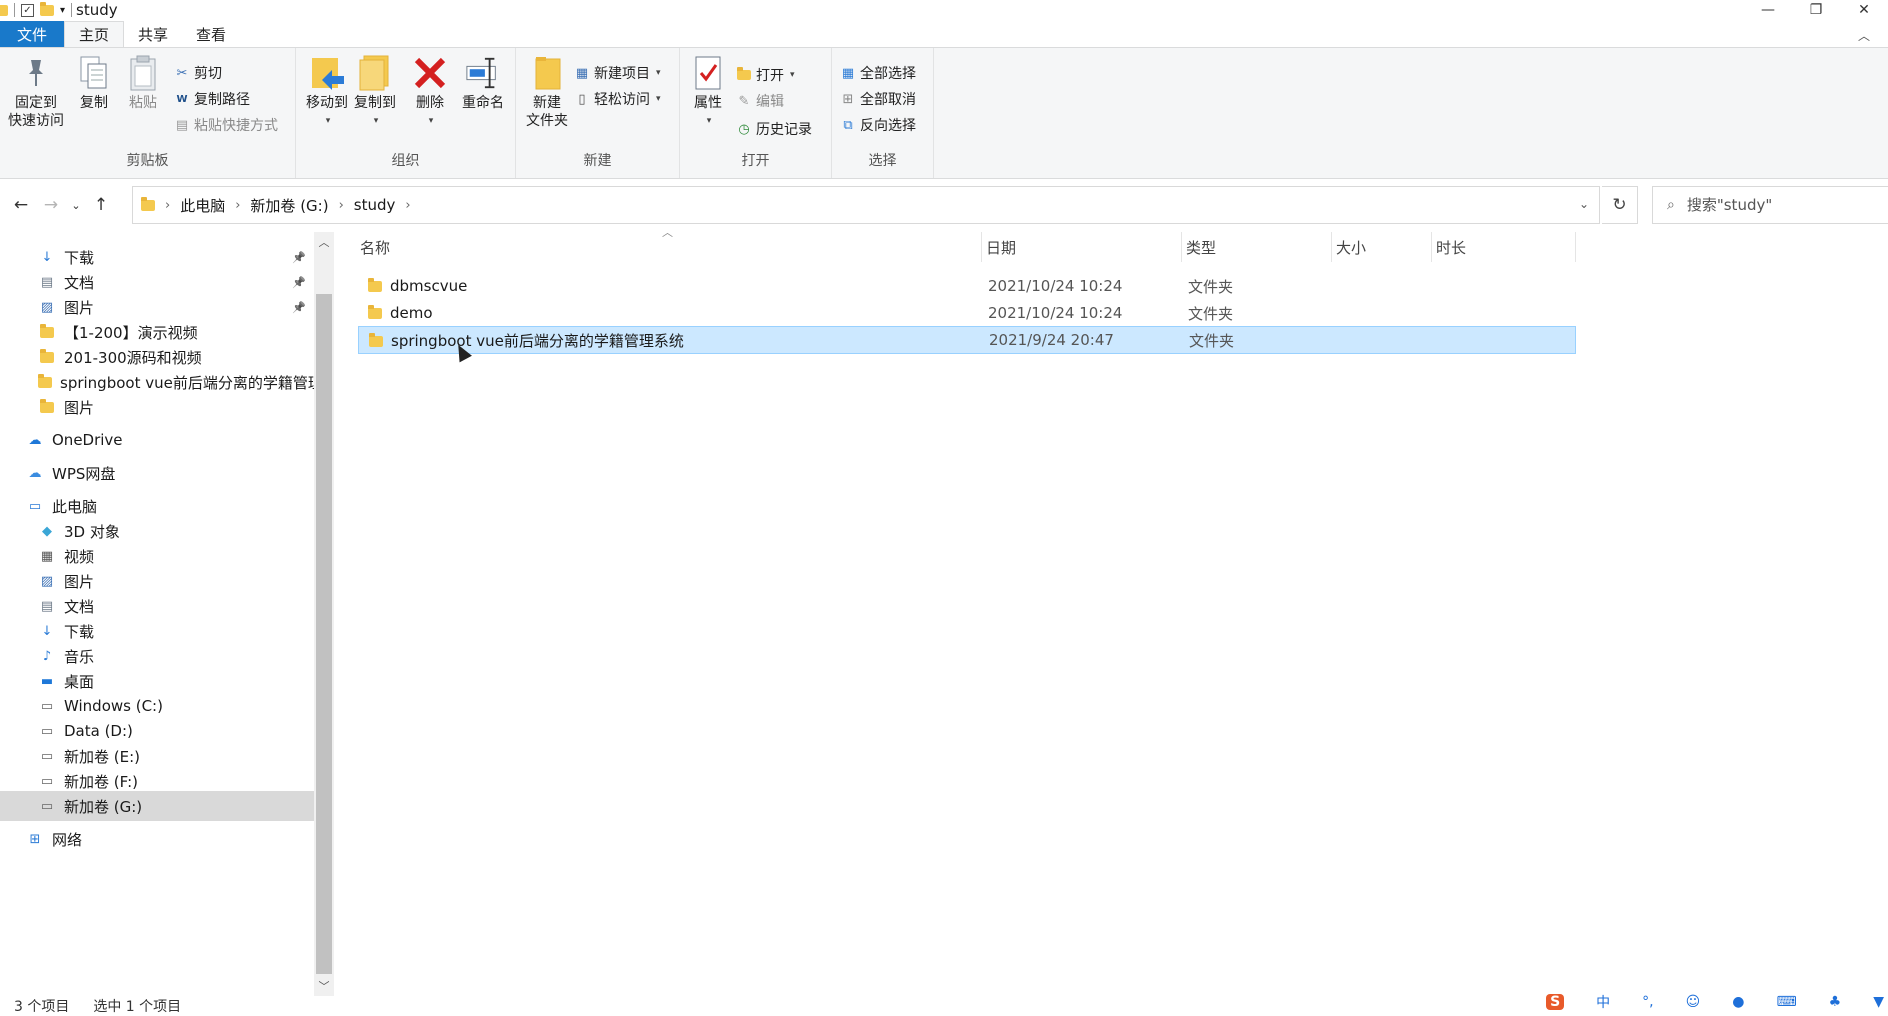 This screenshot has width=1888, height=1016. Describe the element at coordinates (967, 286) in the screenshot. I see `file-row: dbmscvue 2021/10/24 10:24 文件夹` at that location.